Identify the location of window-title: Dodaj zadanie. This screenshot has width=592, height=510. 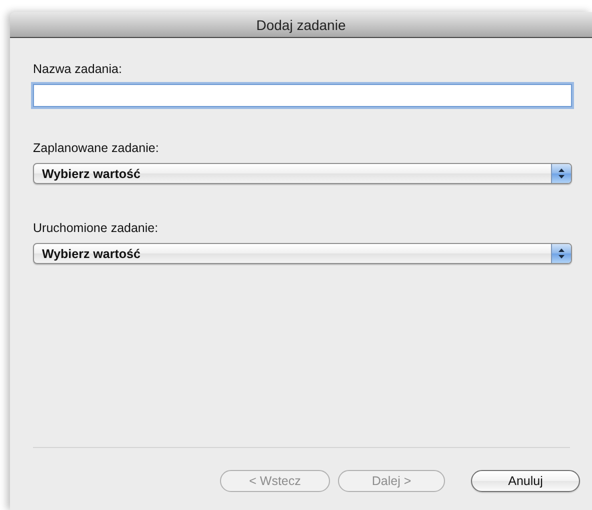
(301, 25).